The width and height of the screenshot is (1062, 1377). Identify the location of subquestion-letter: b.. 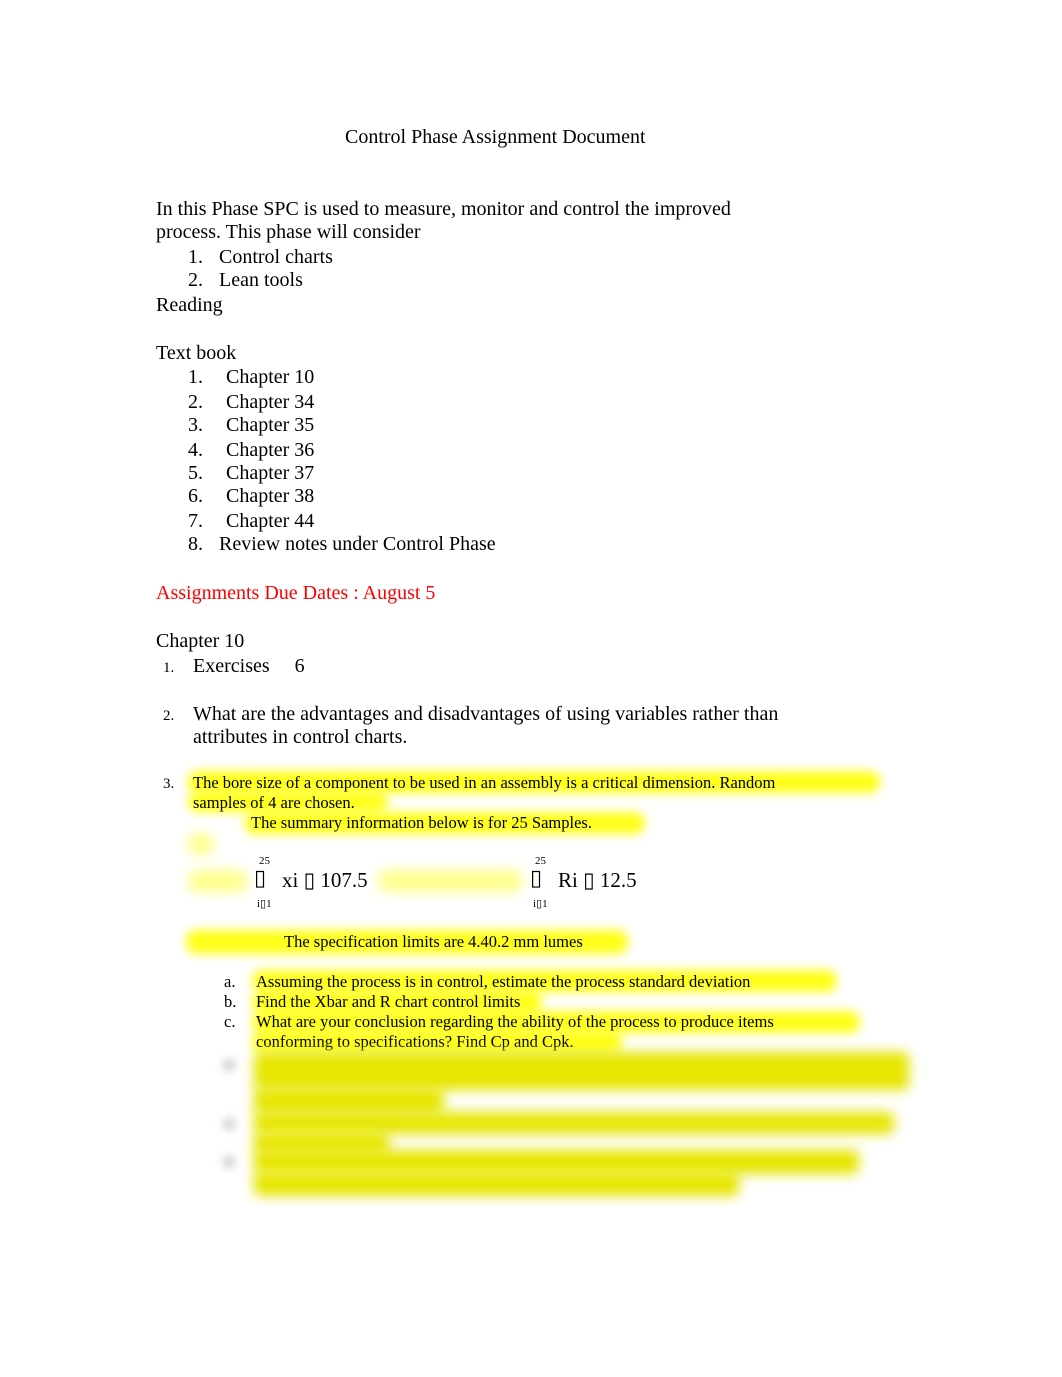
(230, 1001).